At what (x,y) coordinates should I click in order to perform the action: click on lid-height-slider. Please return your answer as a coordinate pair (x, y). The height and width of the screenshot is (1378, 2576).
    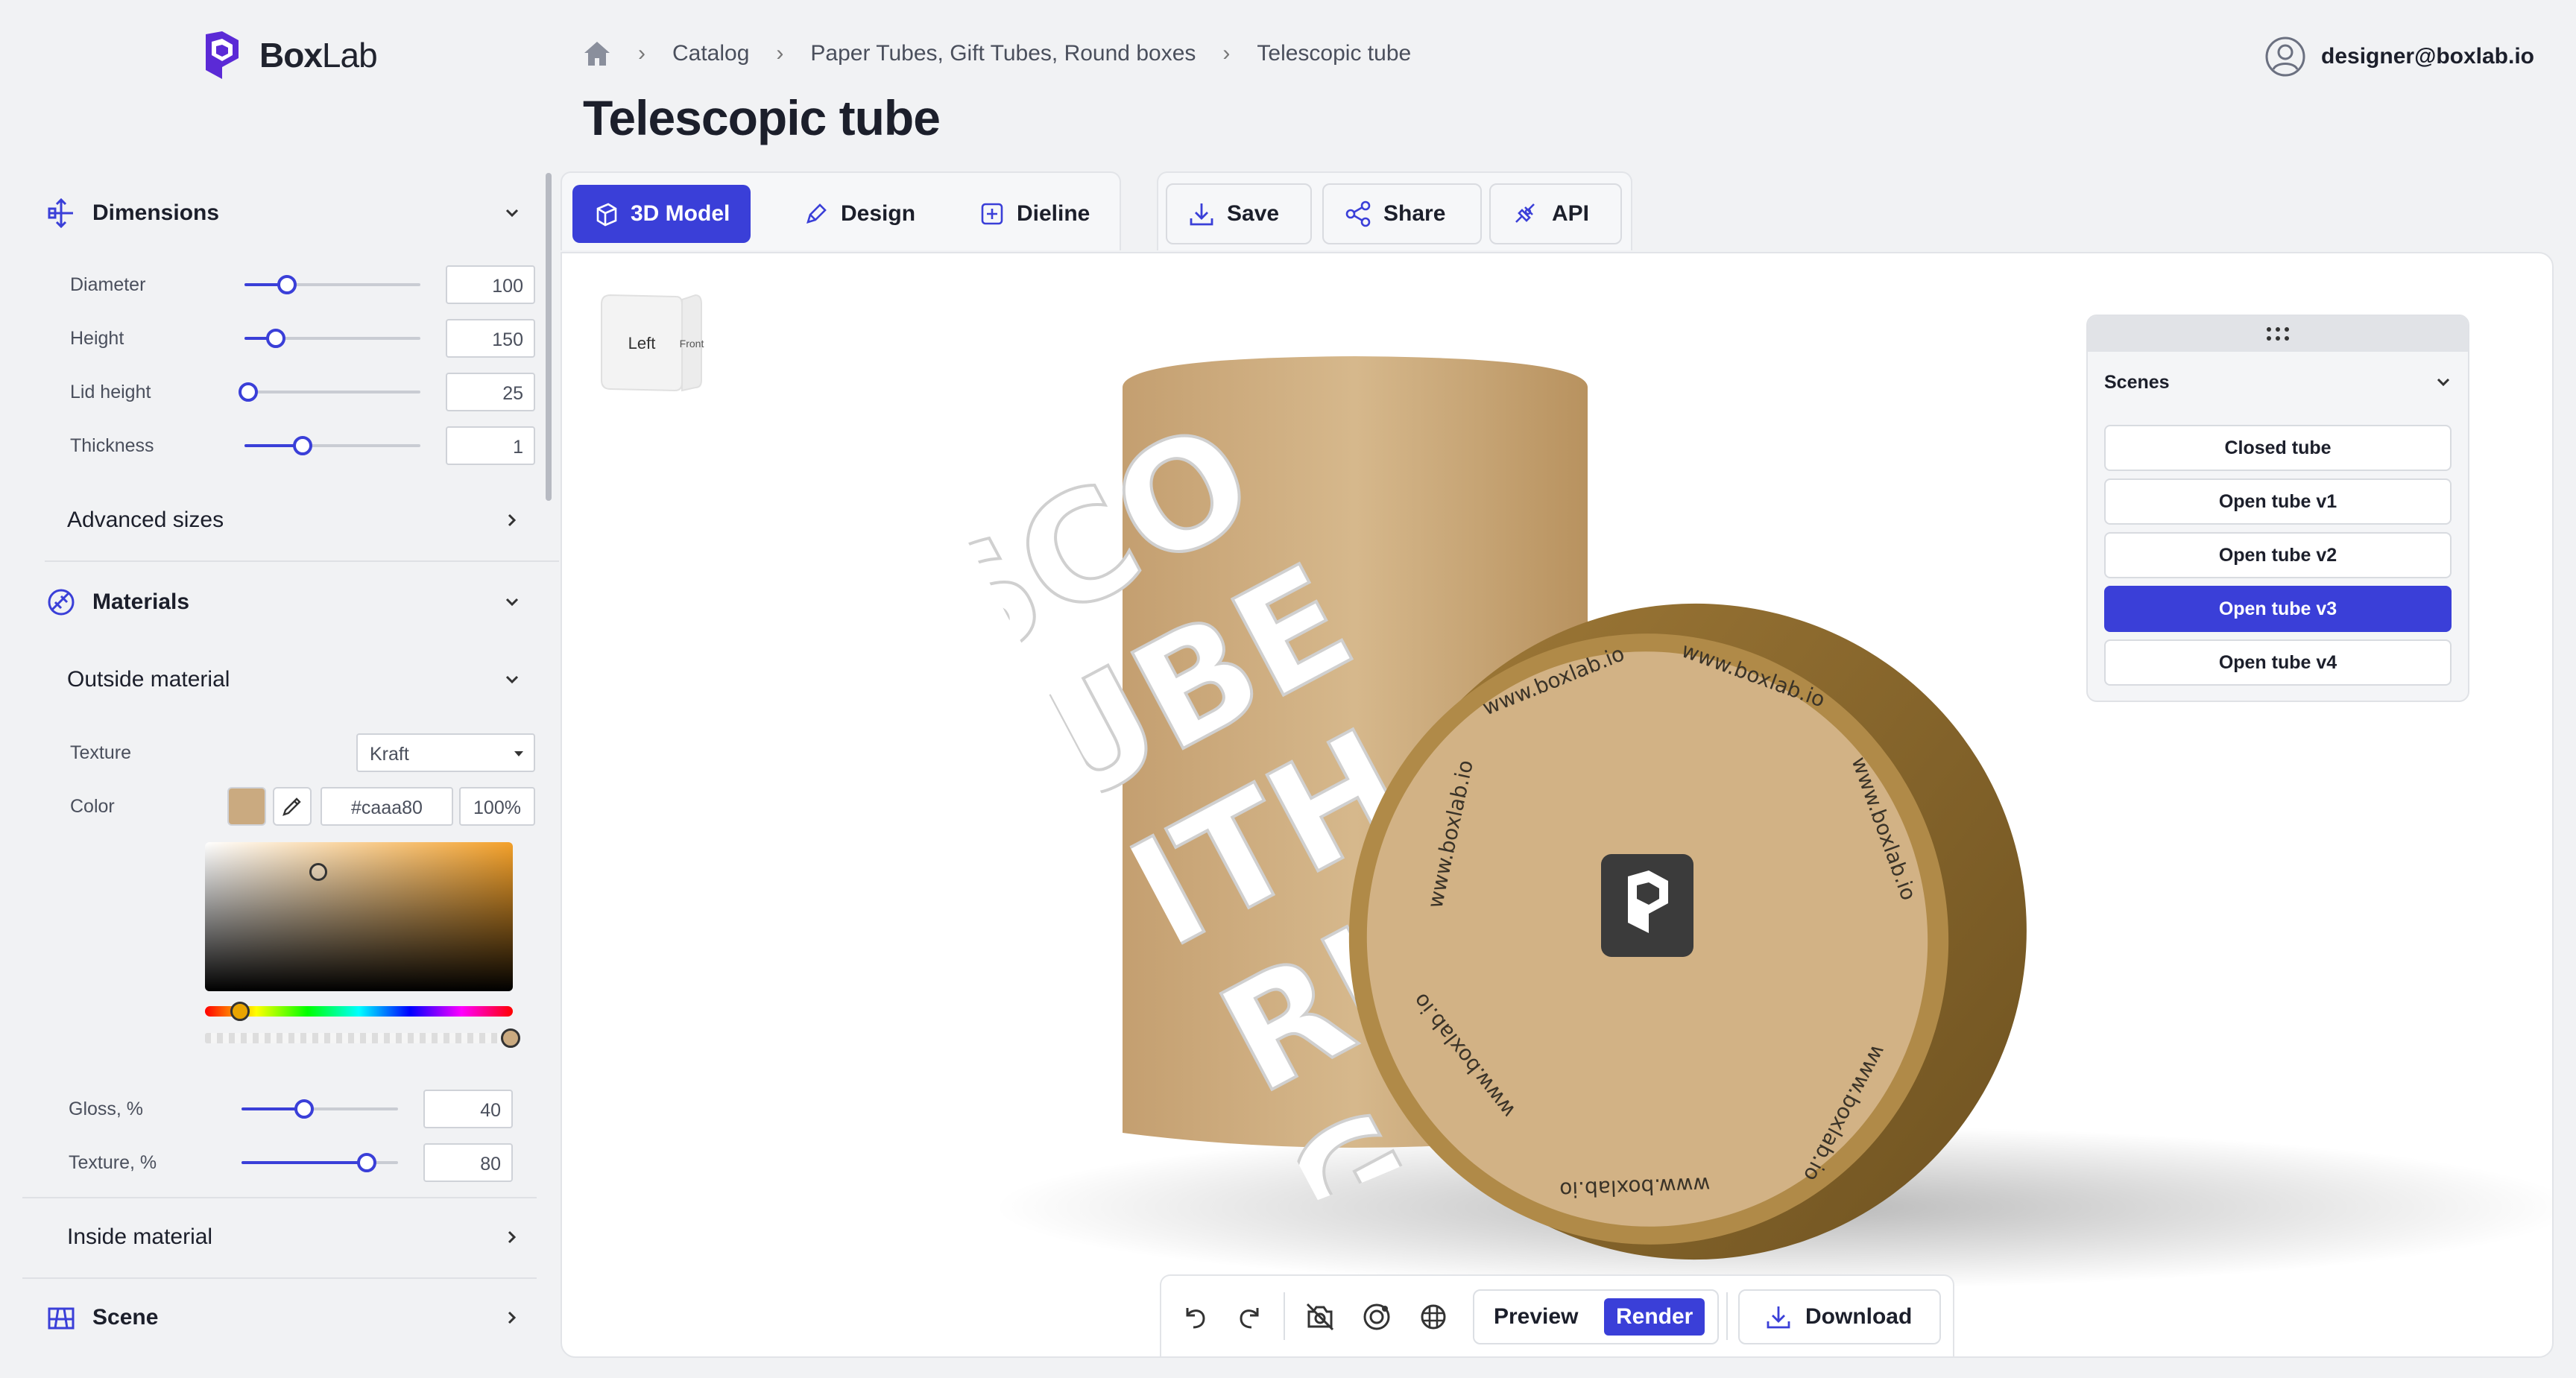
    Looking at the image, I should click on (329, 392).